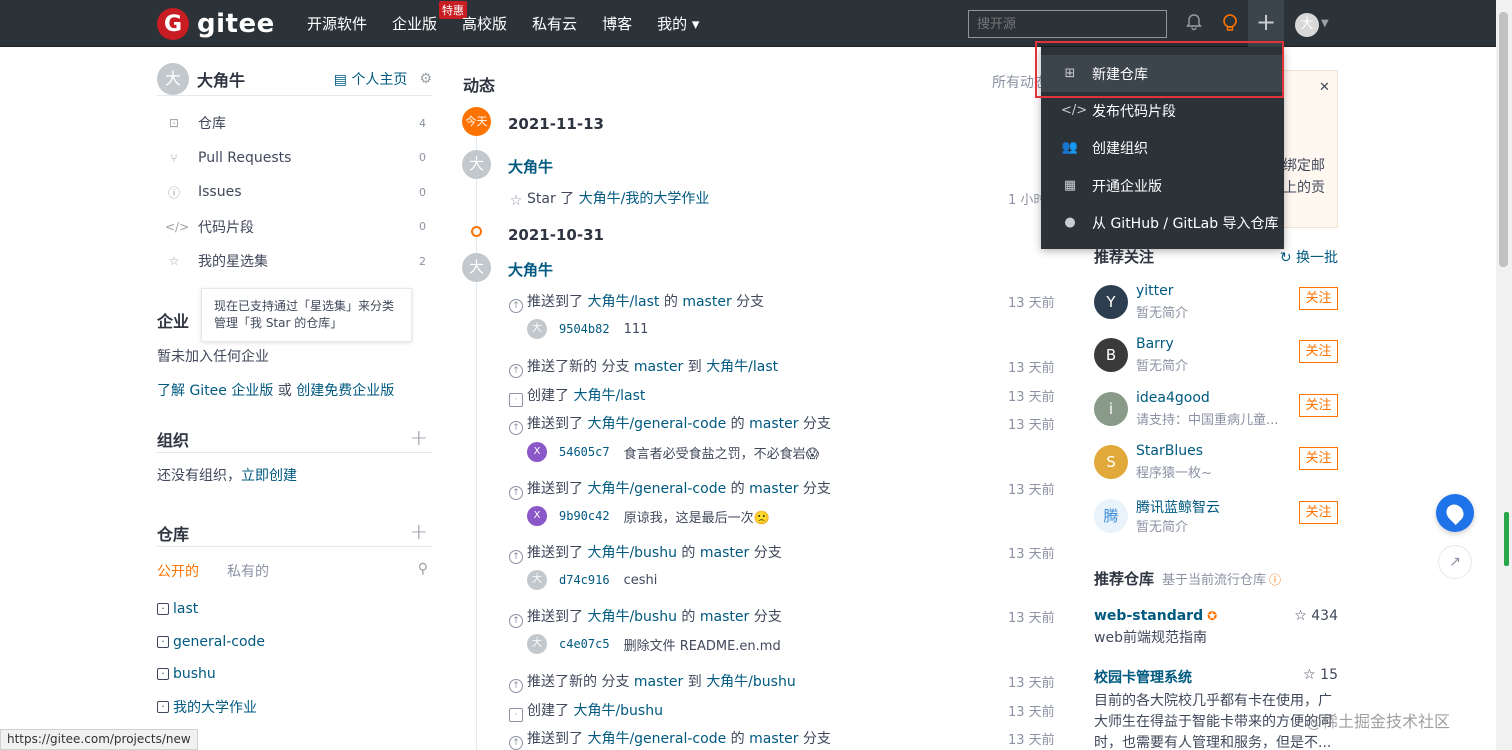  Describe the element at coordinates (1178, 507) in the screenshot. I see `user-name: 腾讯蓝鲸智云` at that location.